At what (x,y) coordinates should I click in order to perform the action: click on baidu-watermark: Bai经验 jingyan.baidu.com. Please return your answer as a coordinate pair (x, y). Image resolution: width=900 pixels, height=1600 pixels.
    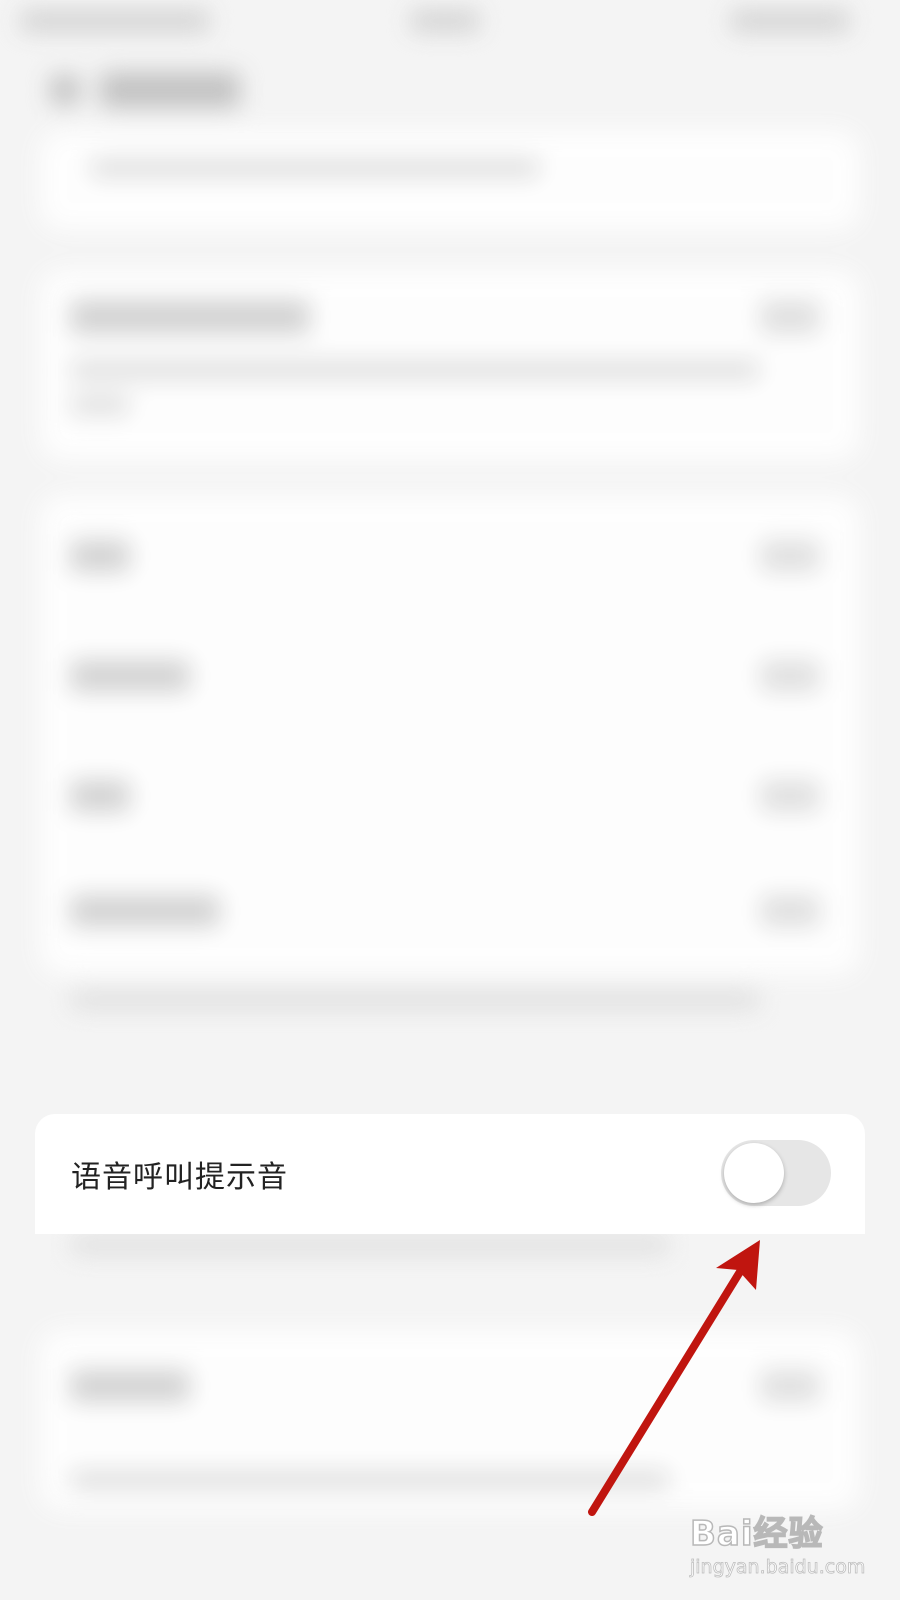
    Looking at the image, I should click on (781, 1545).